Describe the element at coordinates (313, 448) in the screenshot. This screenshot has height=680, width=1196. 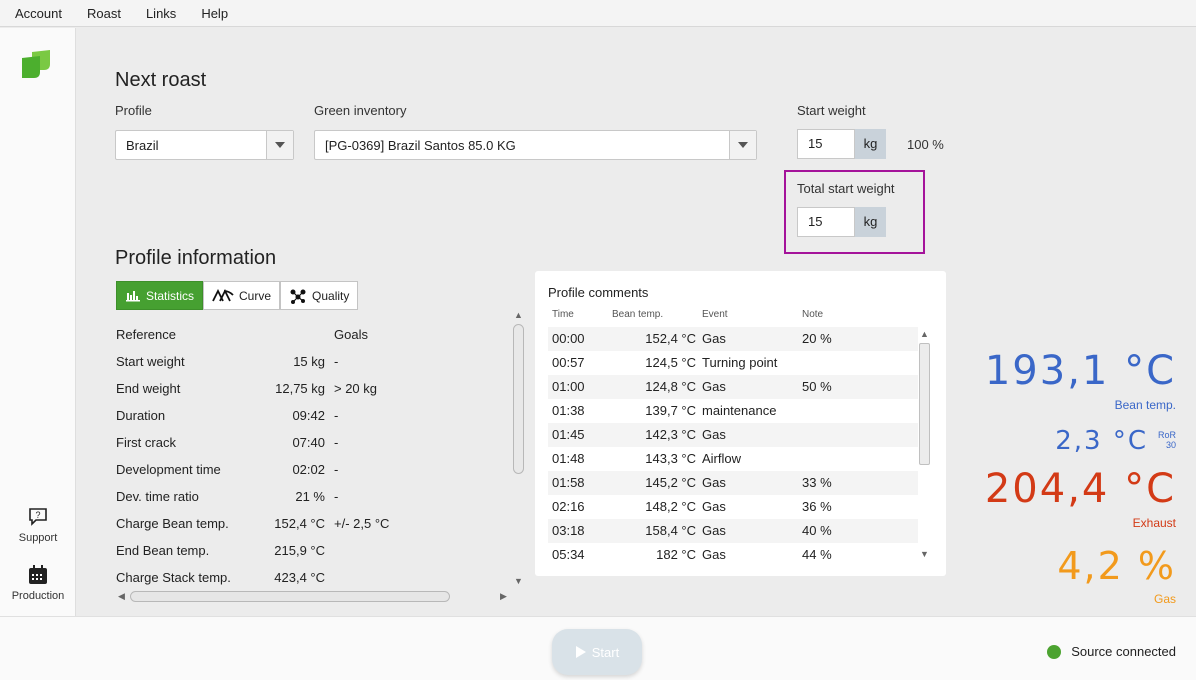
I see `table-row: First crack 07:40 -` at that location.